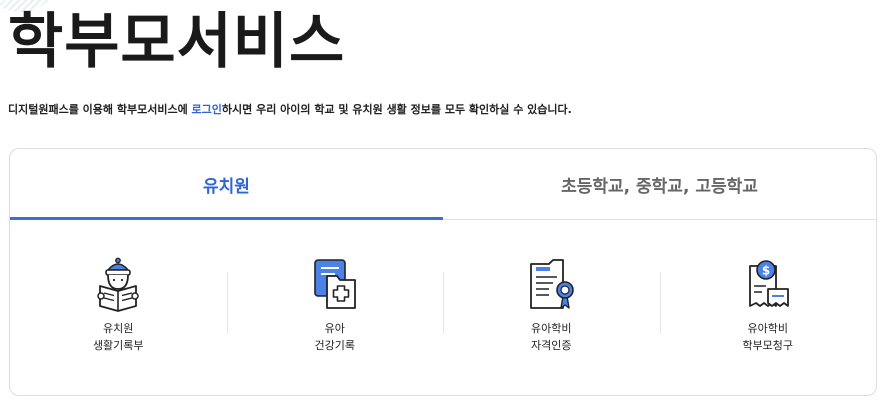 This screenshot has height=404, width=888. What do you see at coordinates (767, 337) in the screenshot?
I see `service-label: 유아학비 학부모청구` at bounding box center [767, 337].